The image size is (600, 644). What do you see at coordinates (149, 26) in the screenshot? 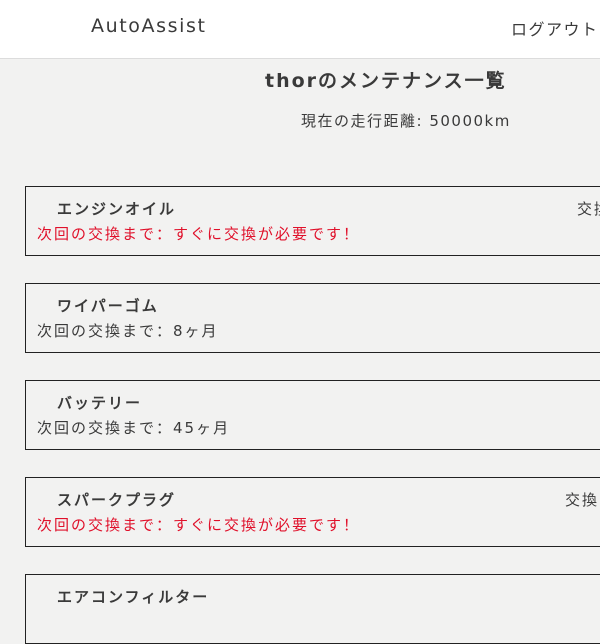
I see `brand-logo: AutoAssist` at bounding box center [149, 26].